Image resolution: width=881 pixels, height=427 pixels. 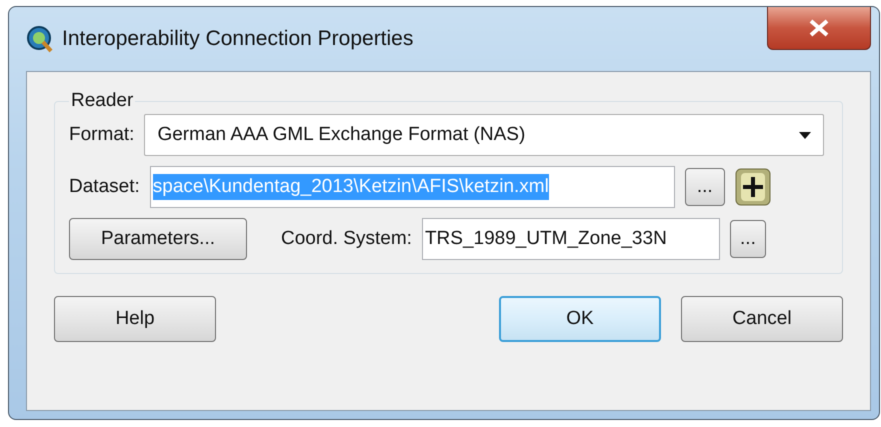 I want to click on close-button, so click(x=819, y=28).